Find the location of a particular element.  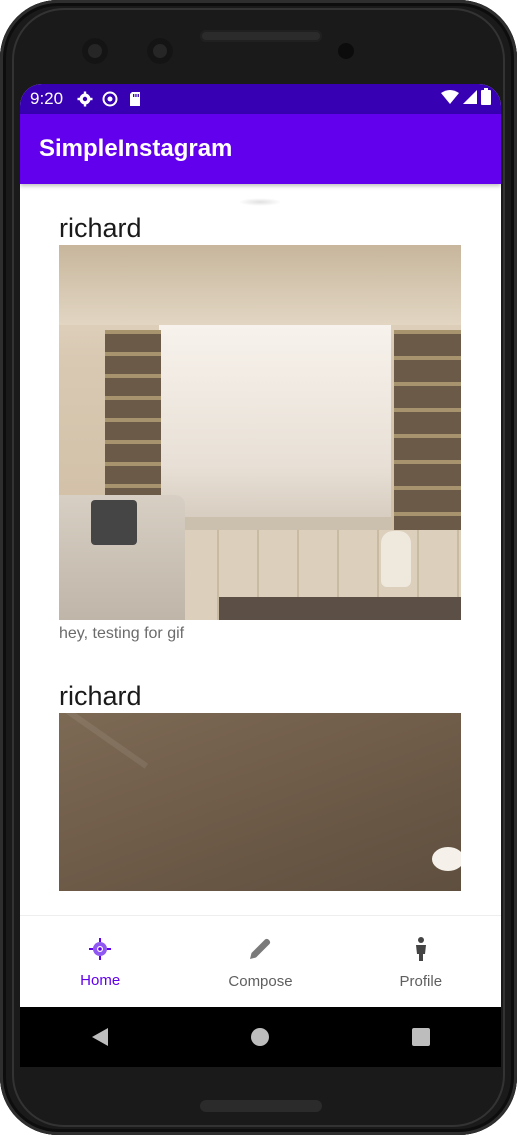

back-icon is located at coordinates (100, 1037).